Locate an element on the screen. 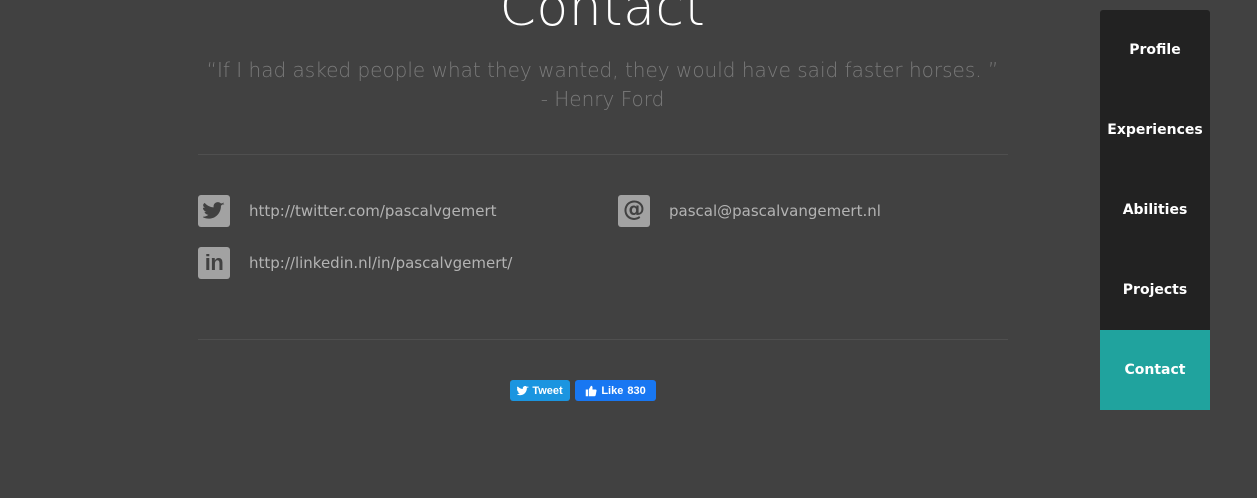  linkedin-link: http://linkedin.nl/in/pascalvgemert/ is located at coordinates (380, 263).